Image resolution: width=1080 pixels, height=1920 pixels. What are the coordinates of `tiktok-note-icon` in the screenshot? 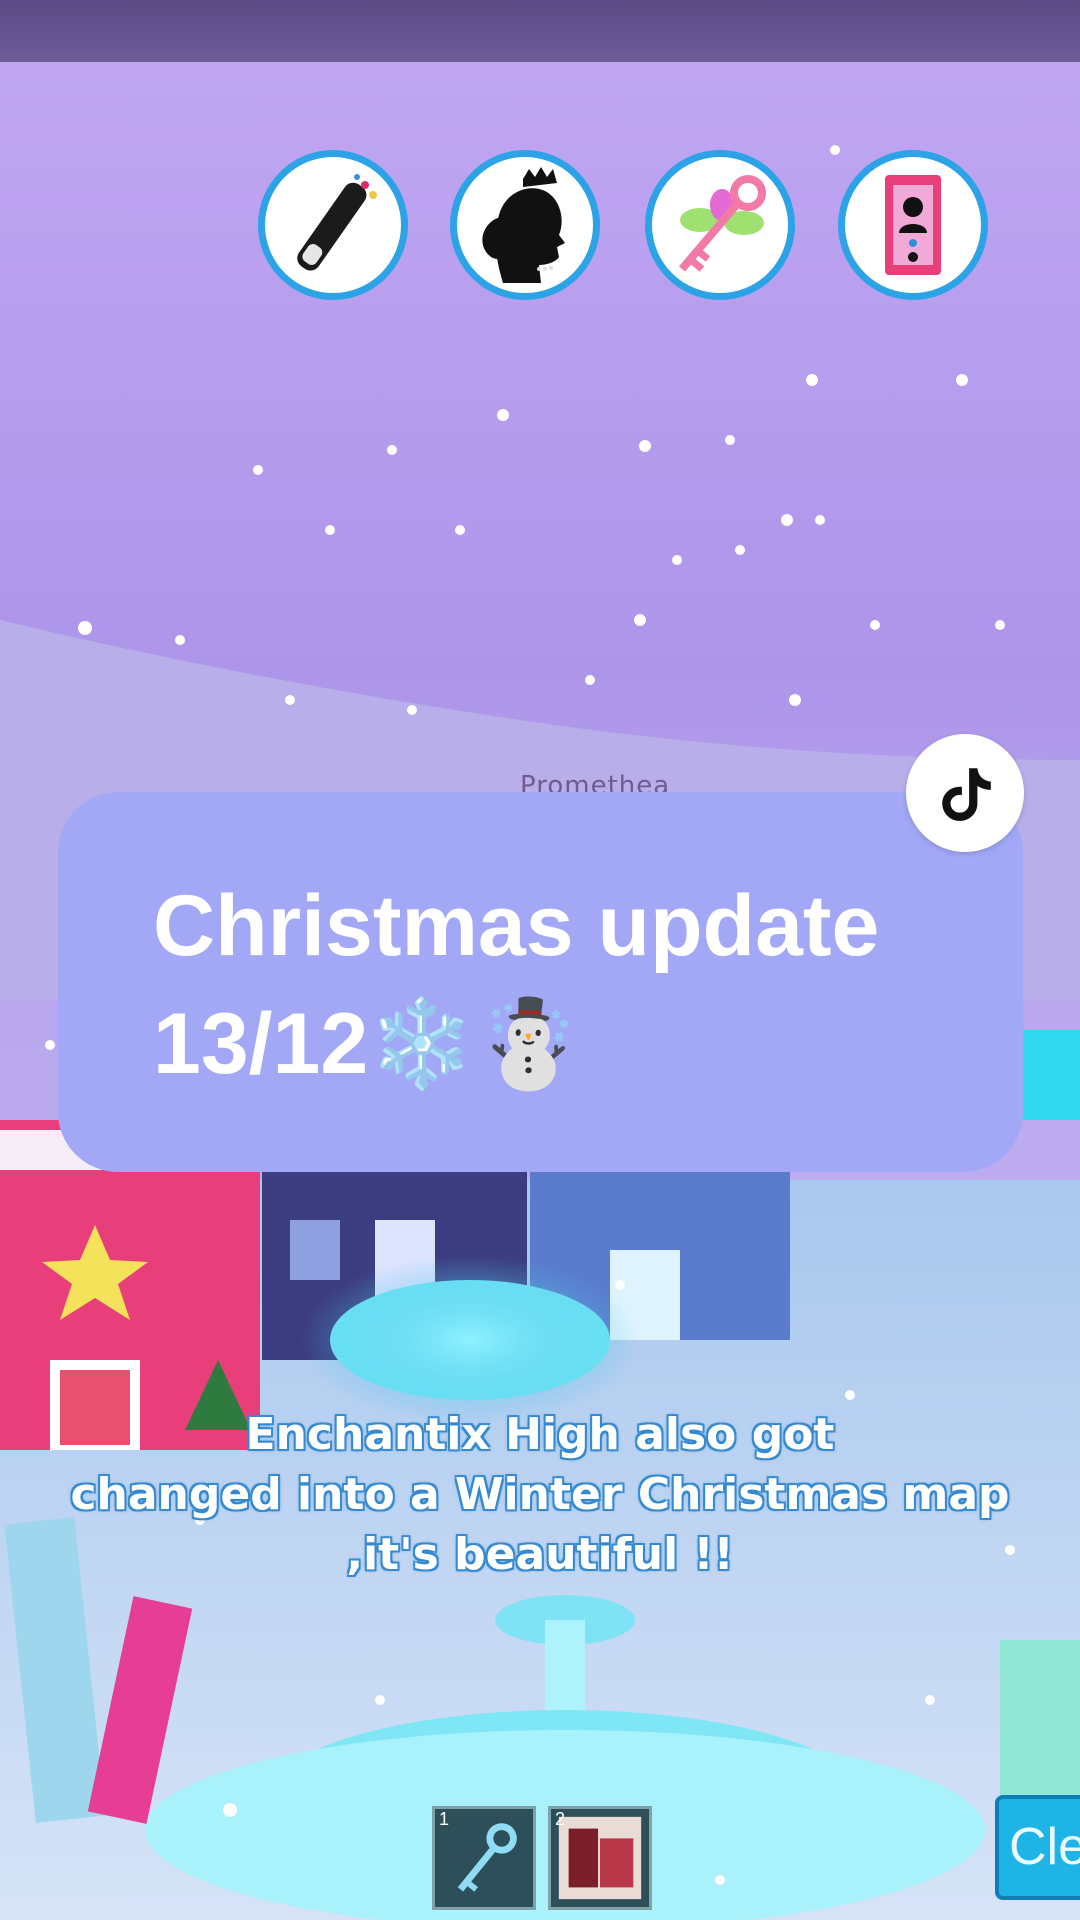 It's located at (966, 794).